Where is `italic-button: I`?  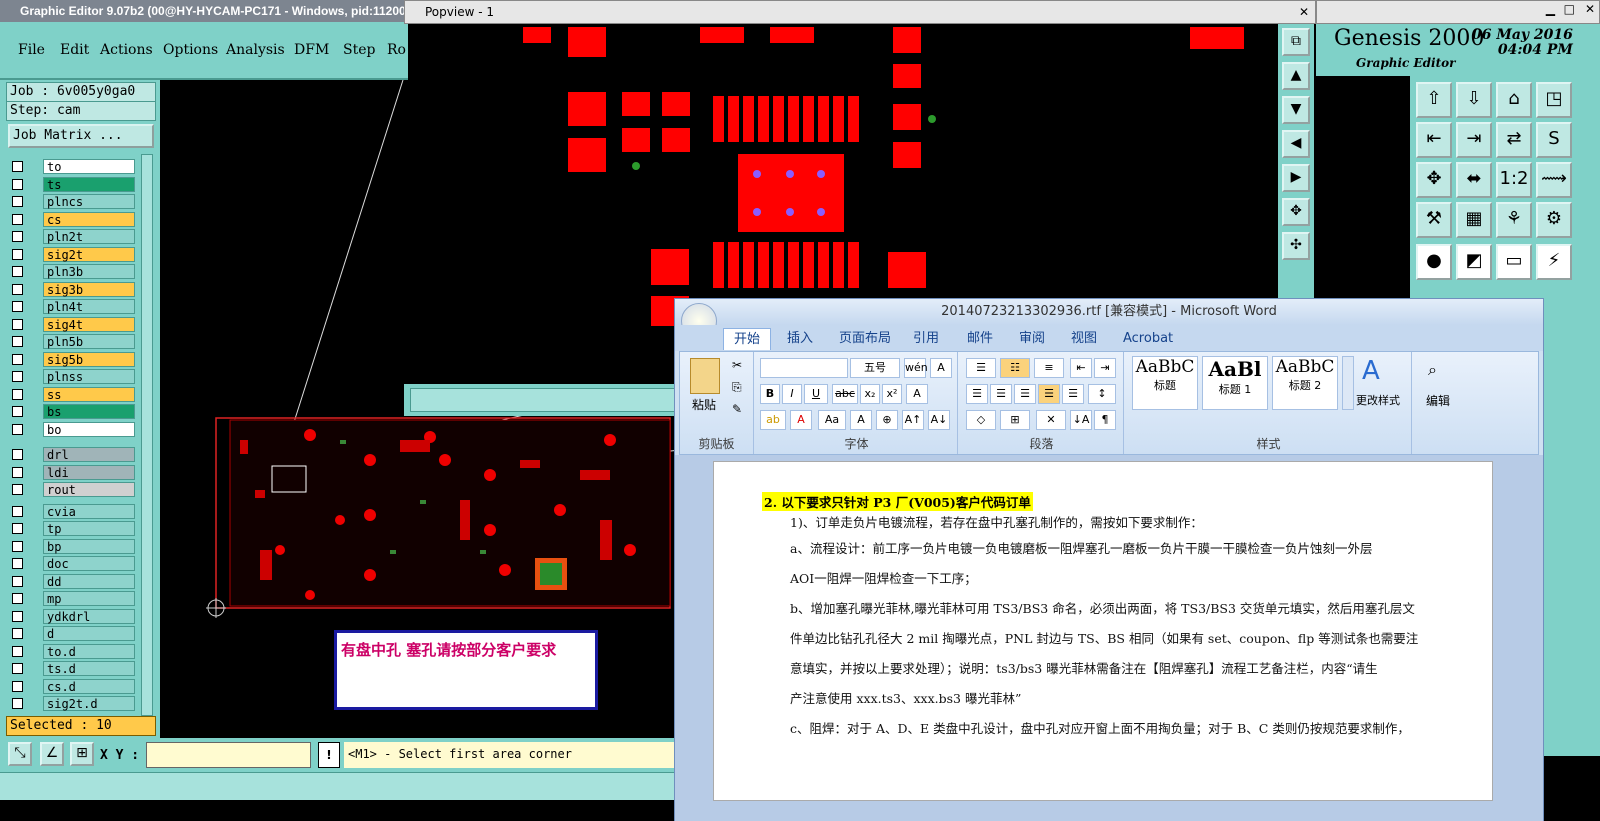
italic-button: I is located at coordinates (792, 394).